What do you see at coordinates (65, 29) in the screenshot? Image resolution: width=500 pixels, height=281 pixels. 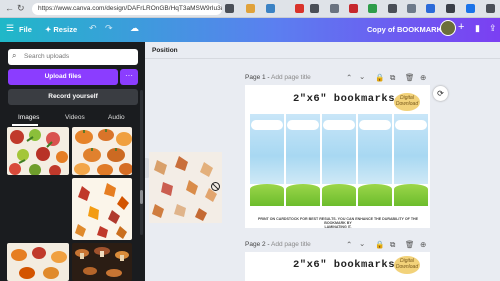 I see `resize-label: Resize` at bounding box center [65, 29].